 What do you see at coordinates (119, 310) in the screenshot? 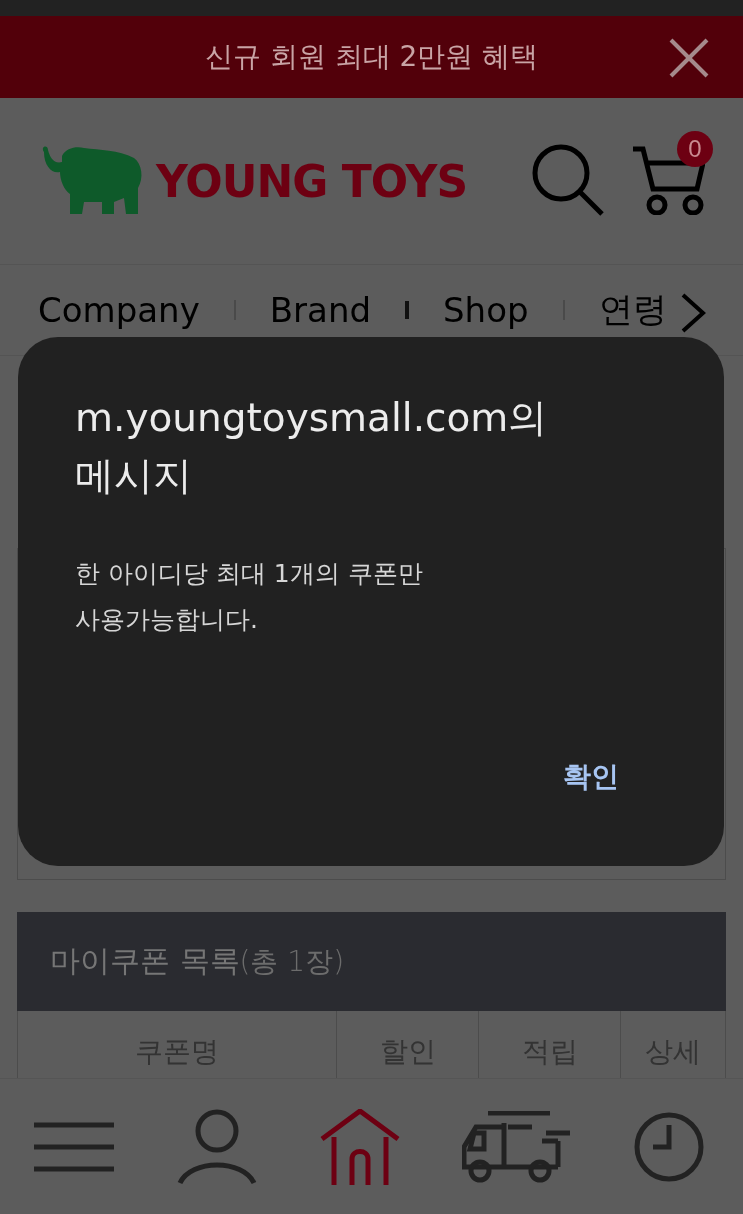
I see `nav-link: Company` at bounding box center [119, 310].